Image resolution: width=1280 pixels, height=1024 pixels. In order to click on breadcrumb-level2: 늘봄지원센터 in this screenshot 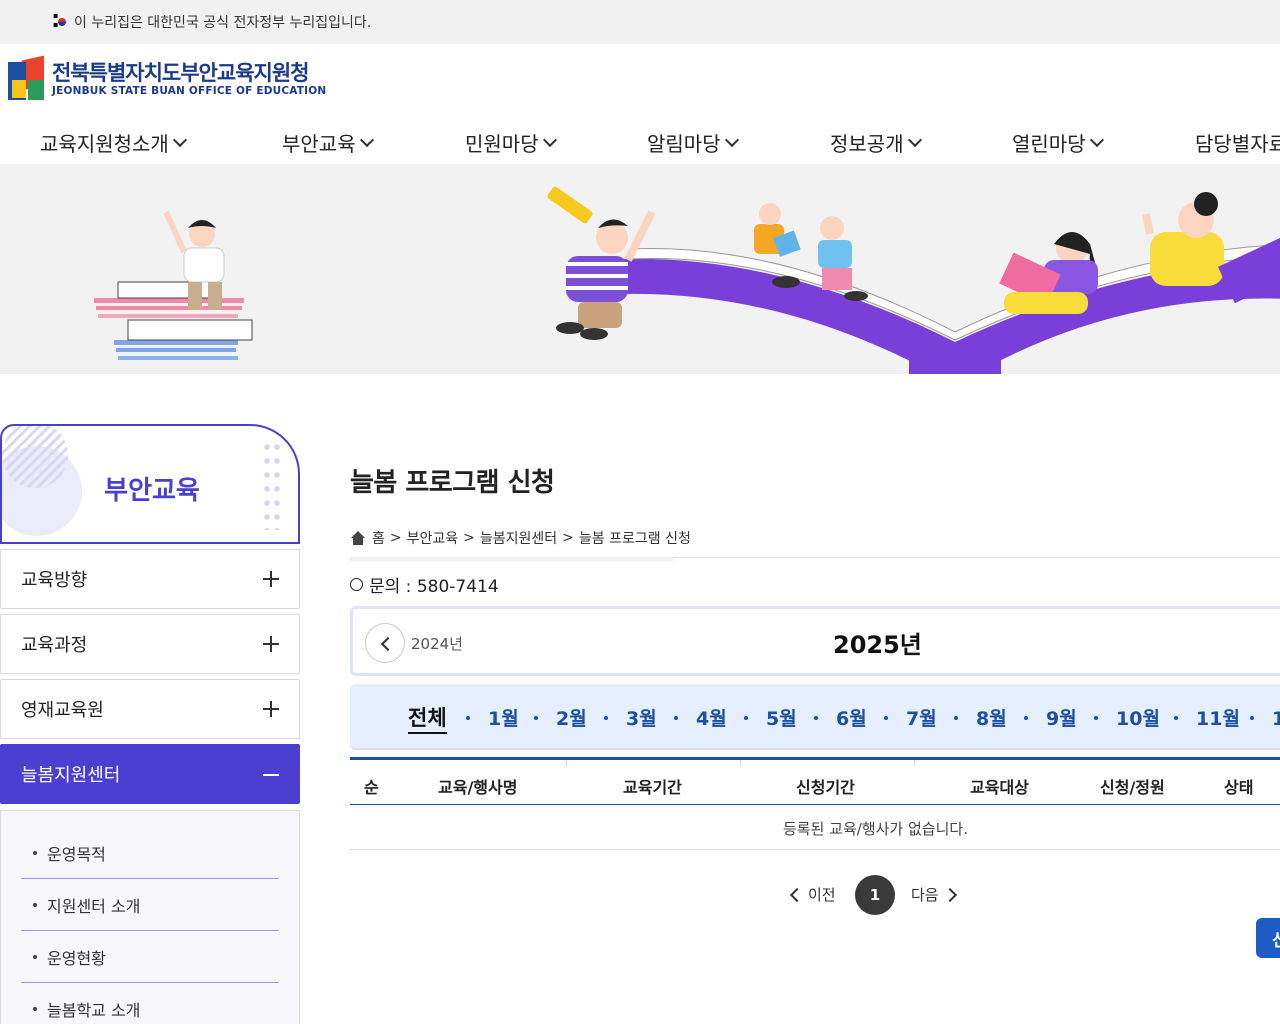, I will do `click(518, 538)`.